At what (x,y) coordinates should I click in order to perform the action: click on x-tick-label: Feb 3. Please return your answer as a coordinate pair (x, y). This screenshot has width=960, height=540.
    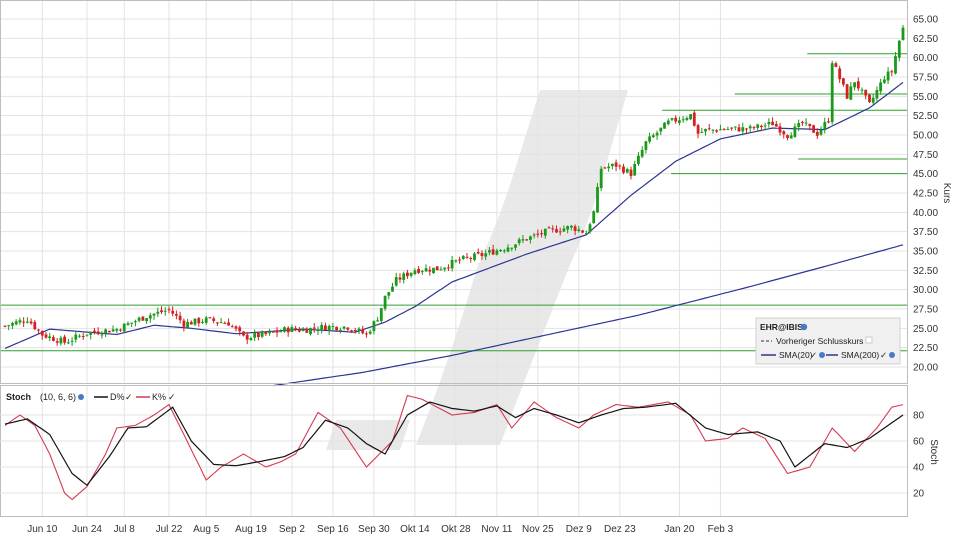
    Looking at the image, I should click on (721, 529).